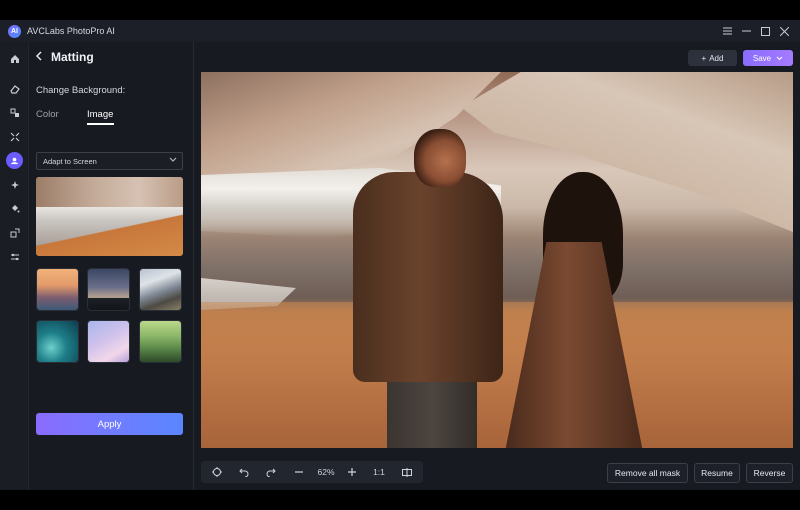 The height and width of the screenshot is (510, 800). Describe the element at coordinates (784, 31) in the screenshot. I see `close-icon` at that location.